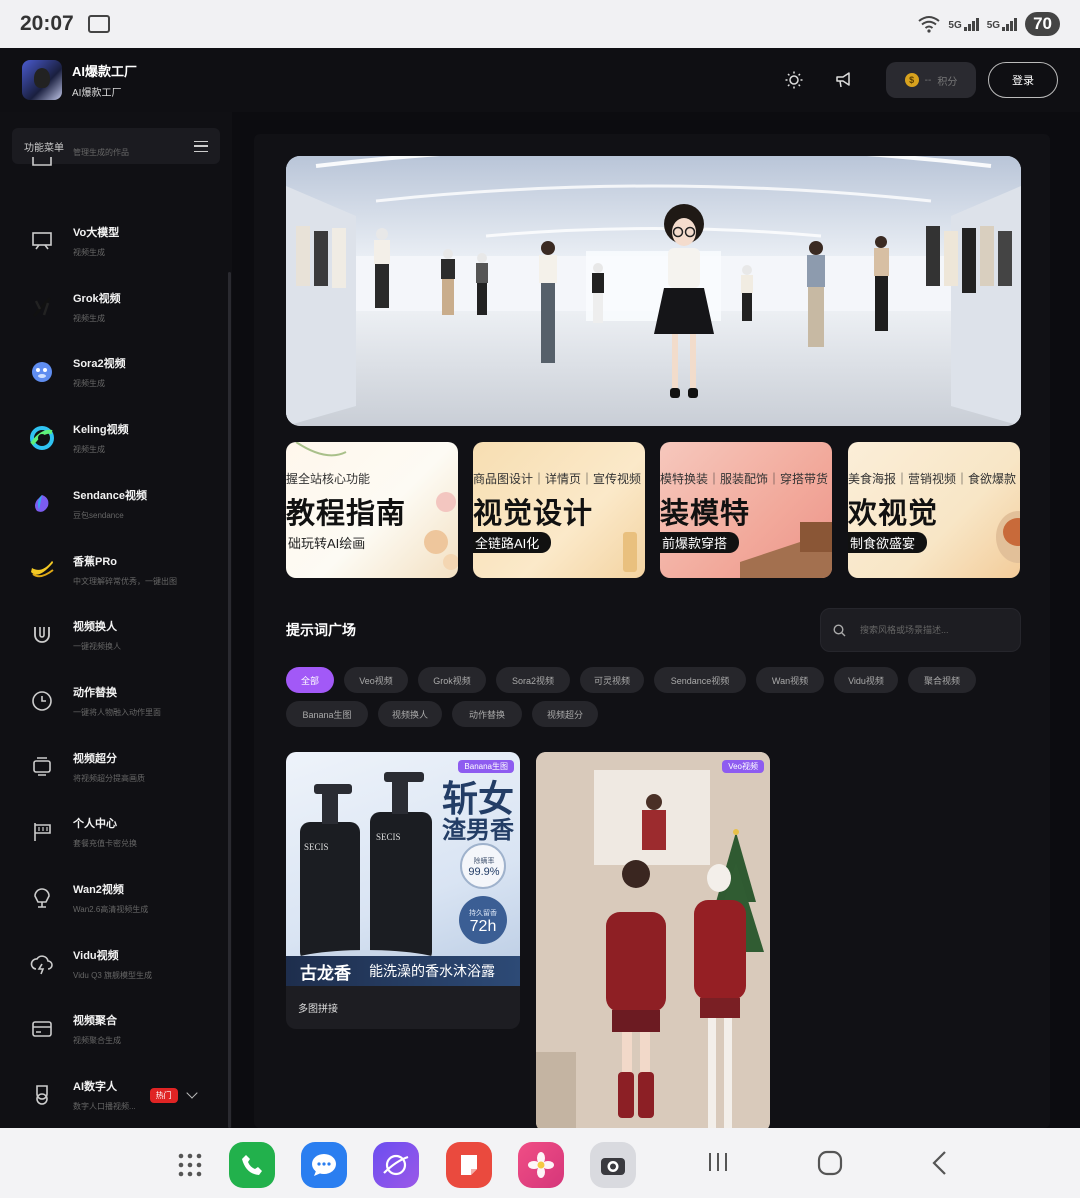  I want to click on gallery-app-icon, so click(541, 1165).